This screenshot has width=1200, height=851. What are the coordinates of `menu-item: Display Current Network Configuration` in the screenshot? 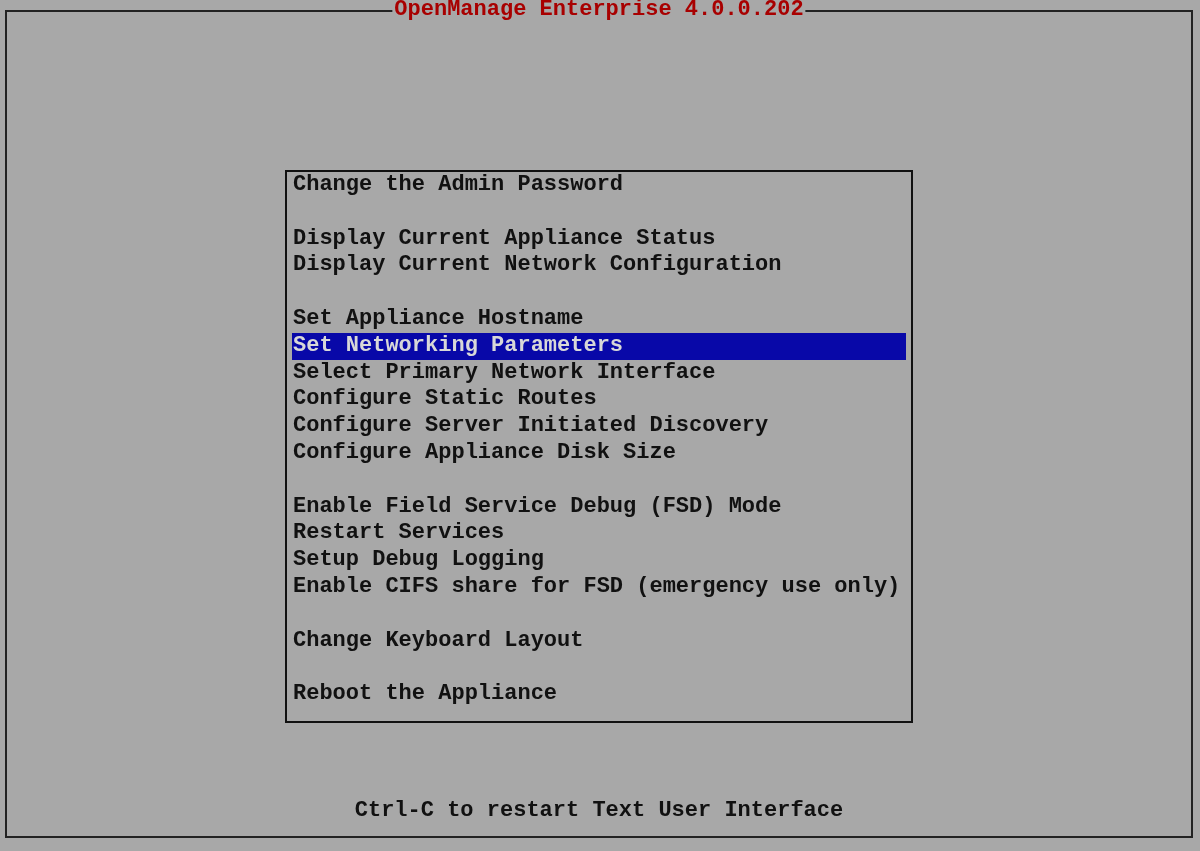 It's located at (599, 266).